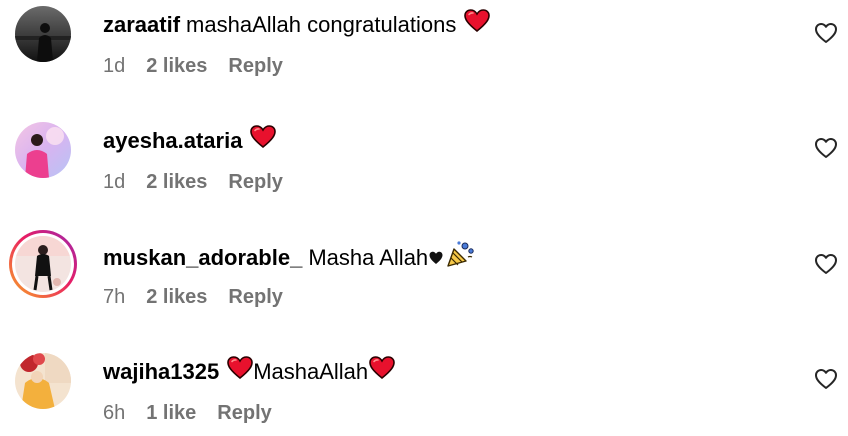  I want to click on comment-likes: 1 like, so click(171, 413).